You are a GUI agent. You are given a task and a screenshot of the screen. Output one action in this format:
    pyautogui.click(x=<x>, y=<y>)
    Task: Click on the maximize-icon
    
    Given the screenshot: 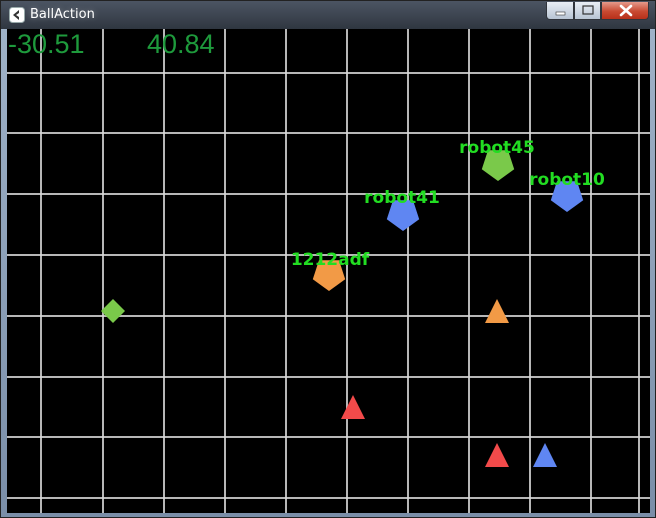 What is the action you would take?
    pyautogui.click(x=588, y=10)
    